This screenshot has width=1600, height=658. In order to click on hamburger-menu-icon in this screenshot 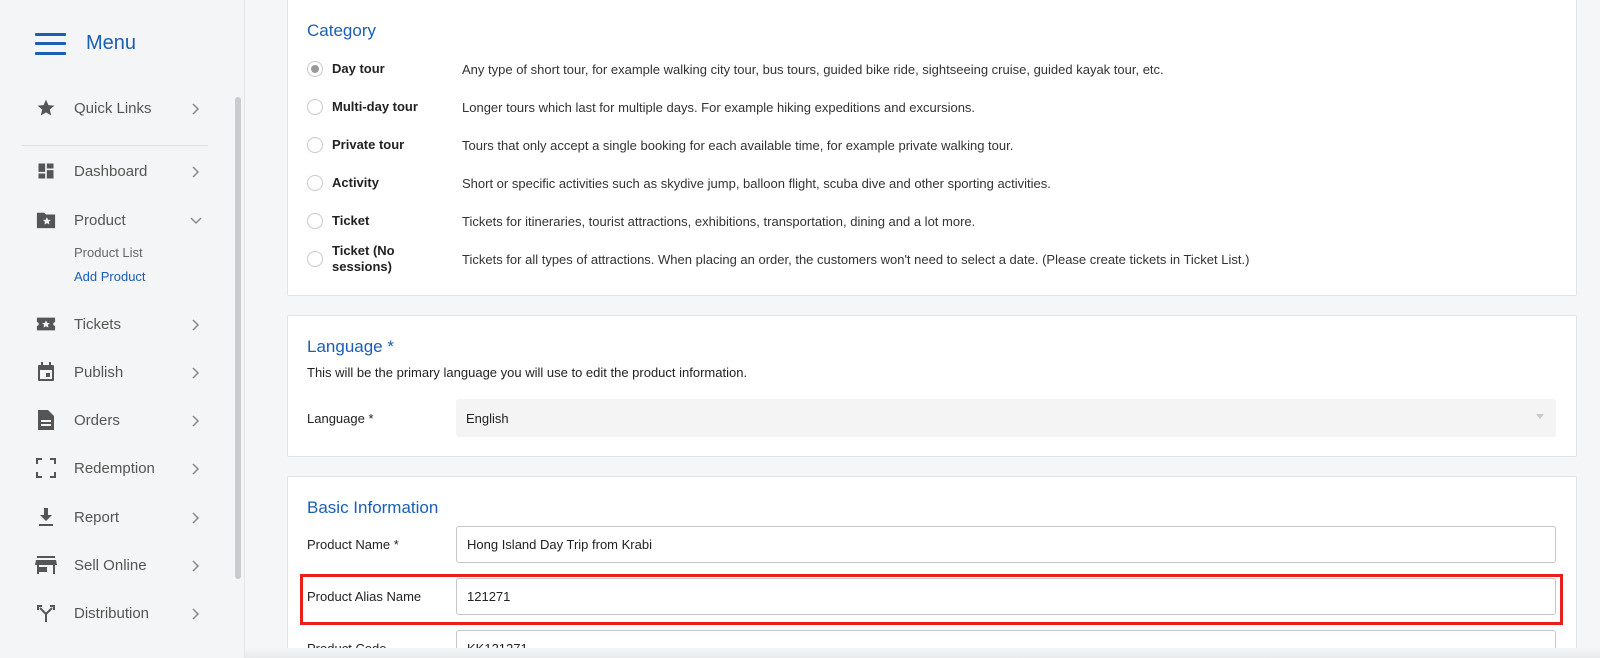, I will do `click(50, 43)`.